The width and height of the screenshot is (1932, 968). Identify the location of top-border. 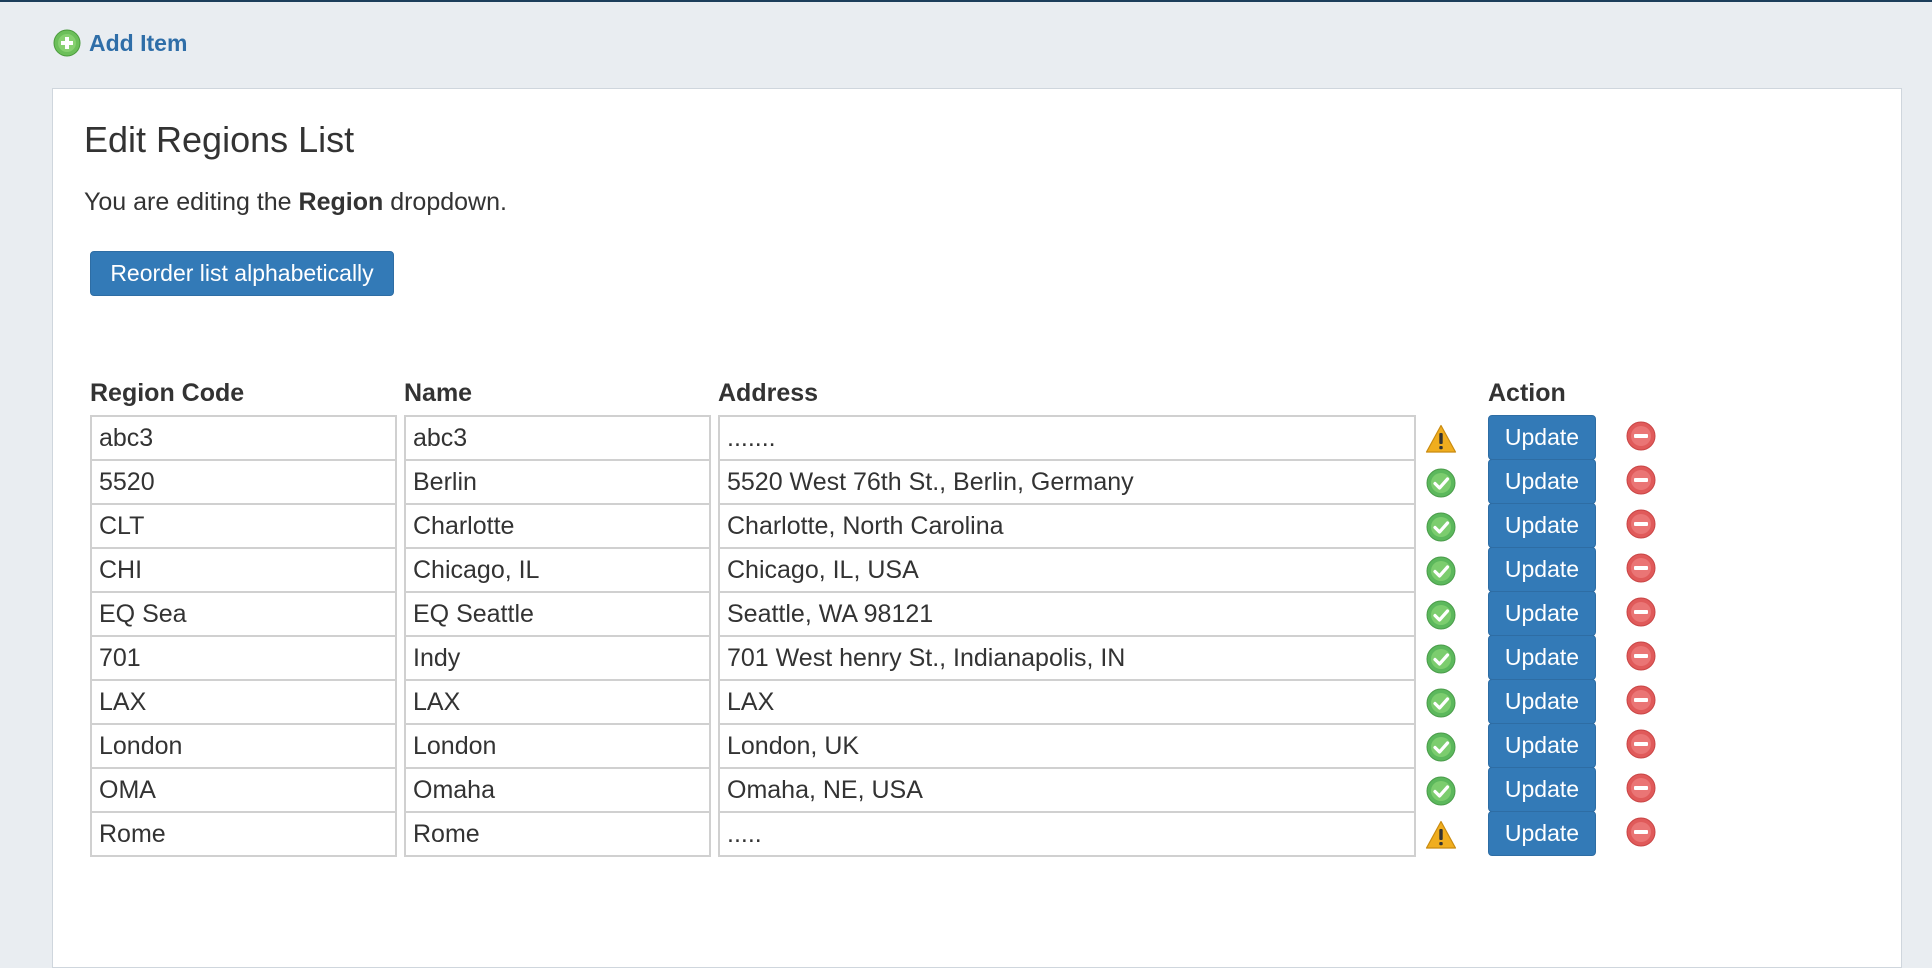
(966, 1).